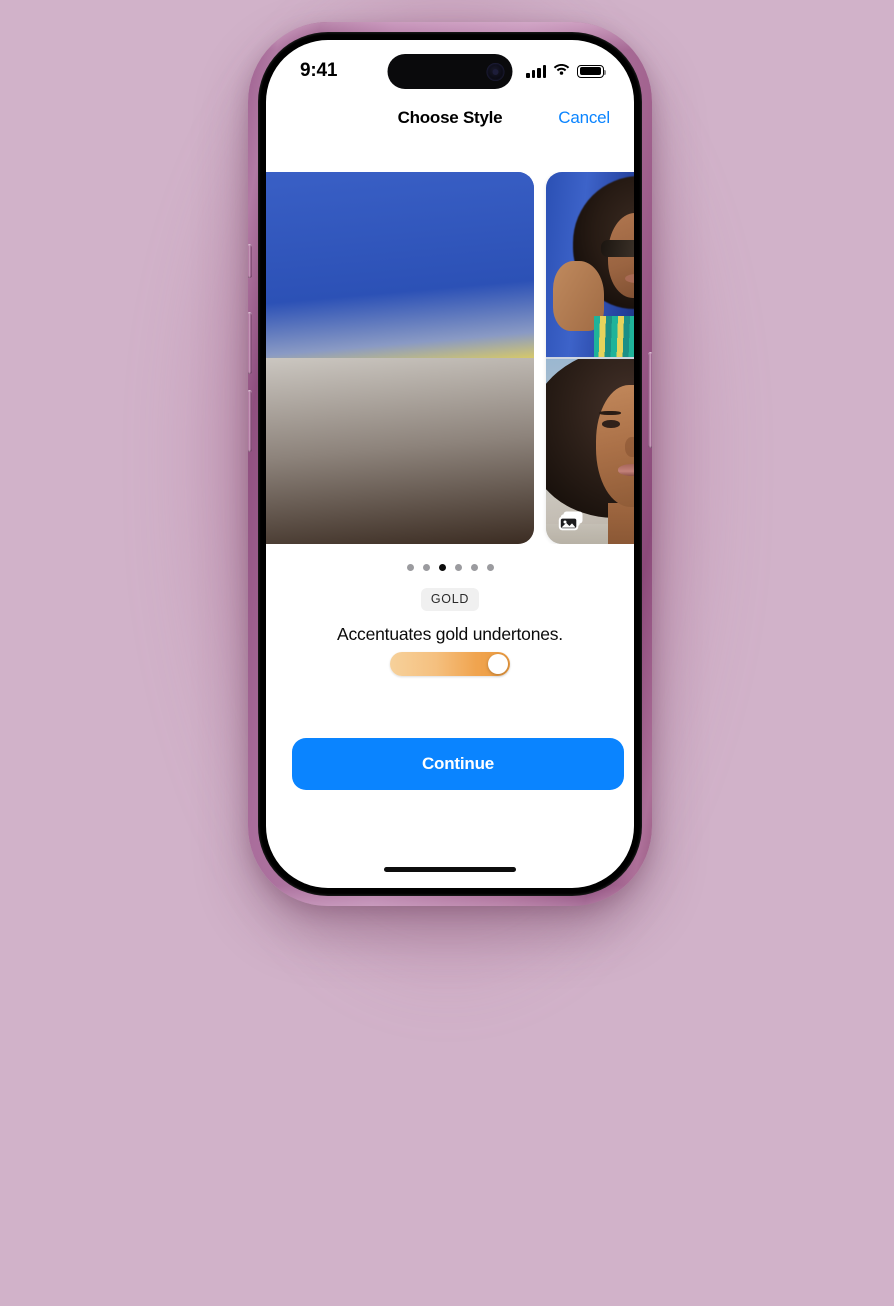 The width and height of the screenshot is (894, 1306). Describe the element at coordinates (617, 249) in the screenshot. I see `decor-sunglasses` at that location.